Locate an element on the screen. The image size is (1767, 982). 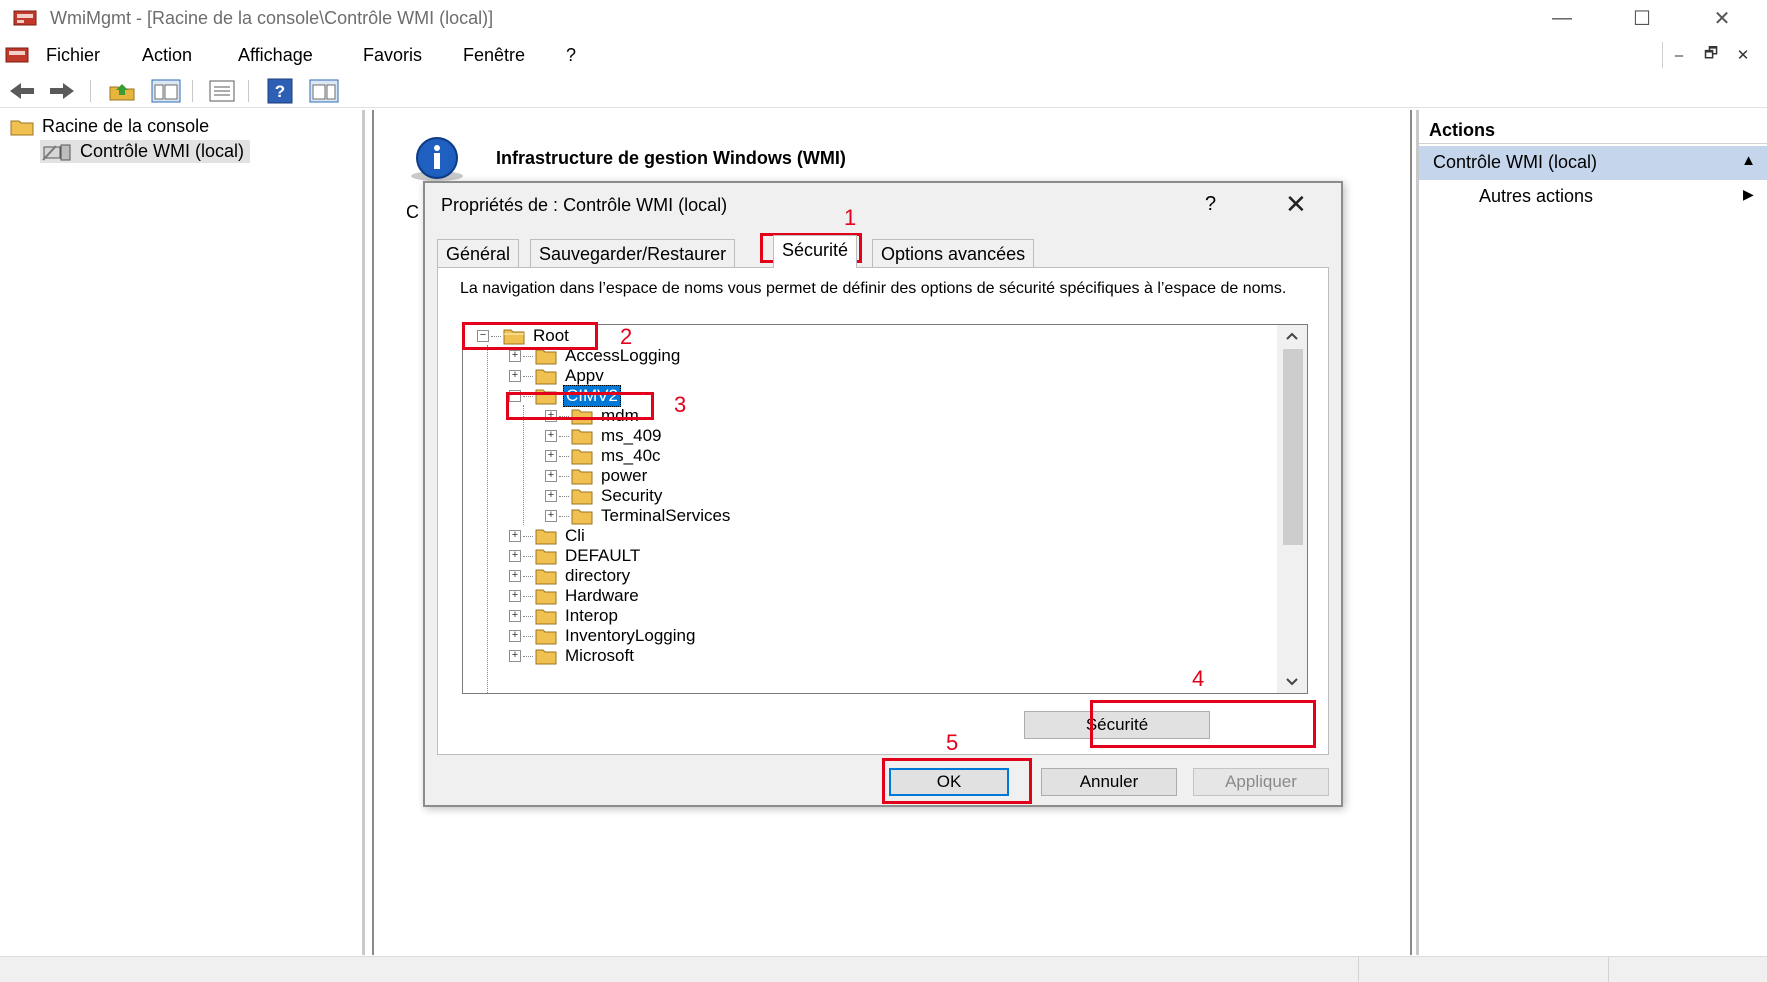
tab-security: Sécurité is located at coordinates (815, 251).